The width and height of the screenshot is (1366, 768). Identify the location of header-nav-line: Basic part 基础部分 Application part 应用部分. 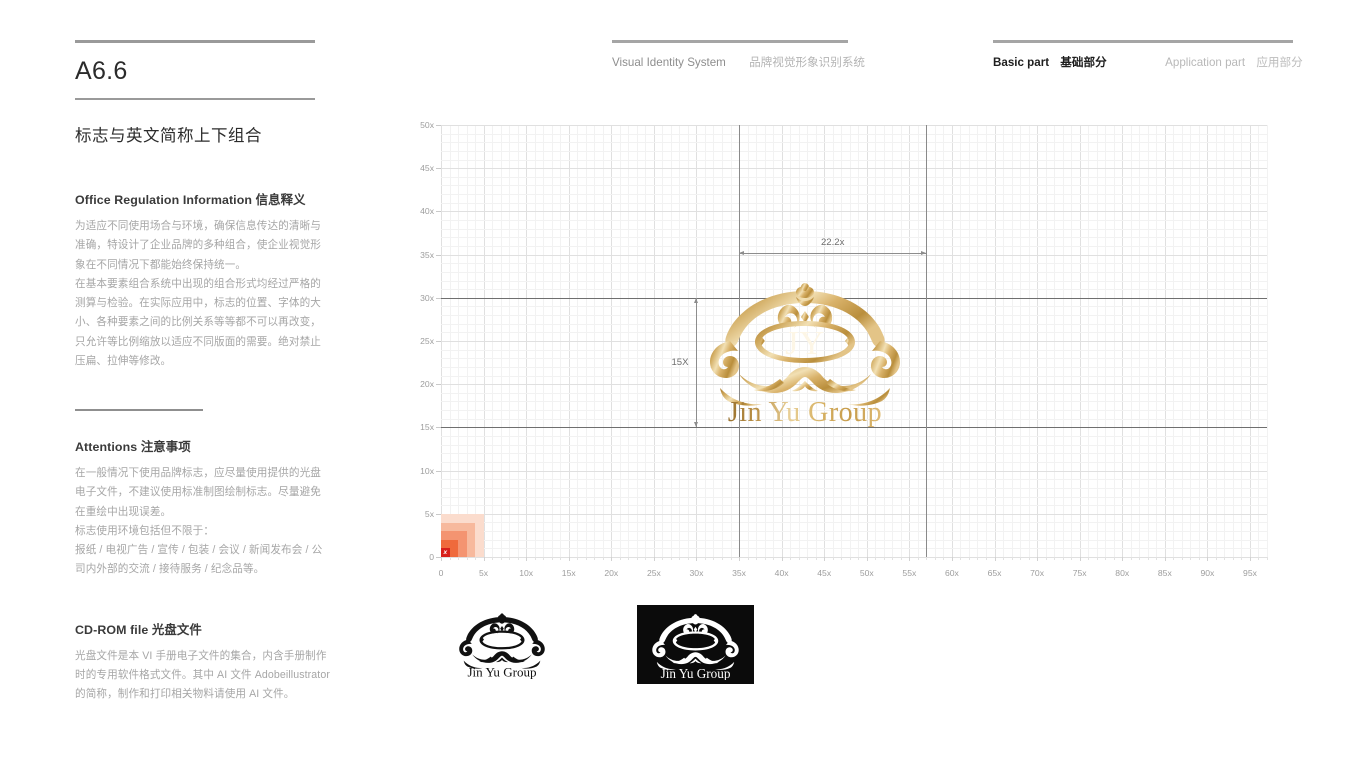
(1148, 62).